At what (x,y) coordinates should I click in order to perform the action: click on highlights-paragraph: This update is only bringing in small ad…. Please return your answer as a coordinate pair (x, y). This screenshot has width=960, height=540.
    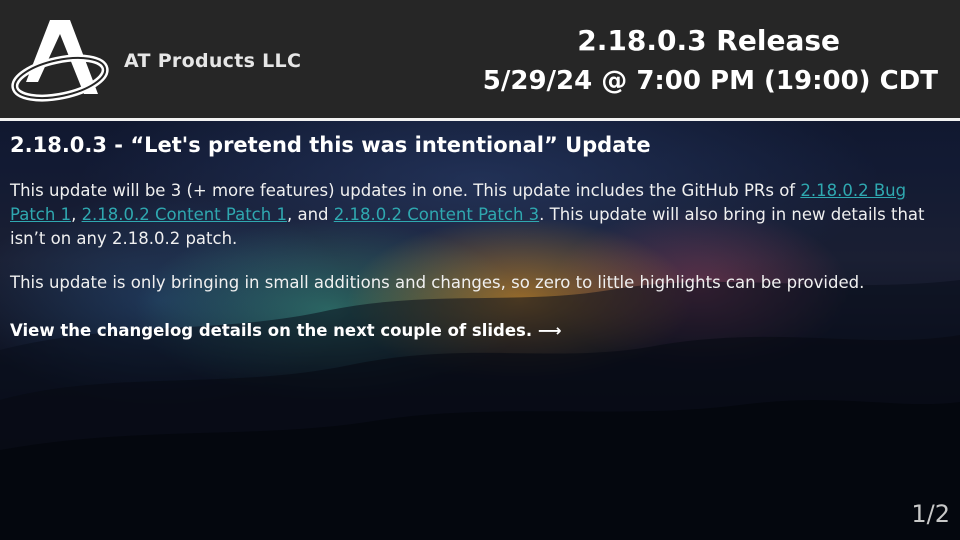
    Looking at the image, I should click on (437, 282).